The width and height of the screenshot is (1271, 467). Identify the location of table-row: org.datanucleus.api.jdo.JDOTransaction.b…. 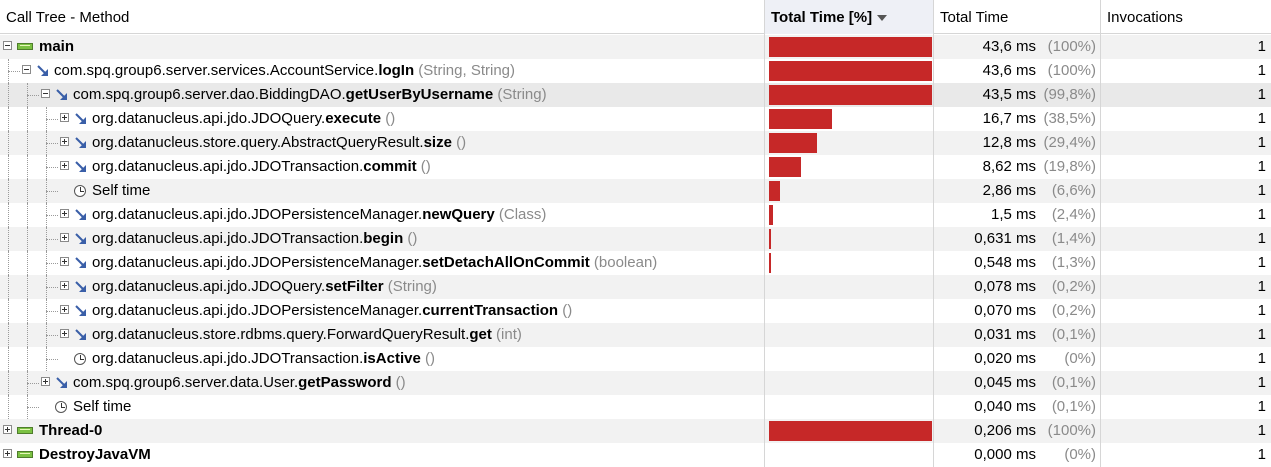
(635, 239).